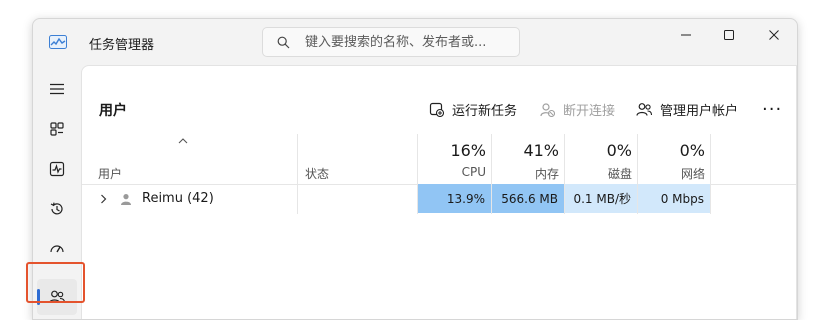  I want to click on nav-startup-apps, so click(57, 249).